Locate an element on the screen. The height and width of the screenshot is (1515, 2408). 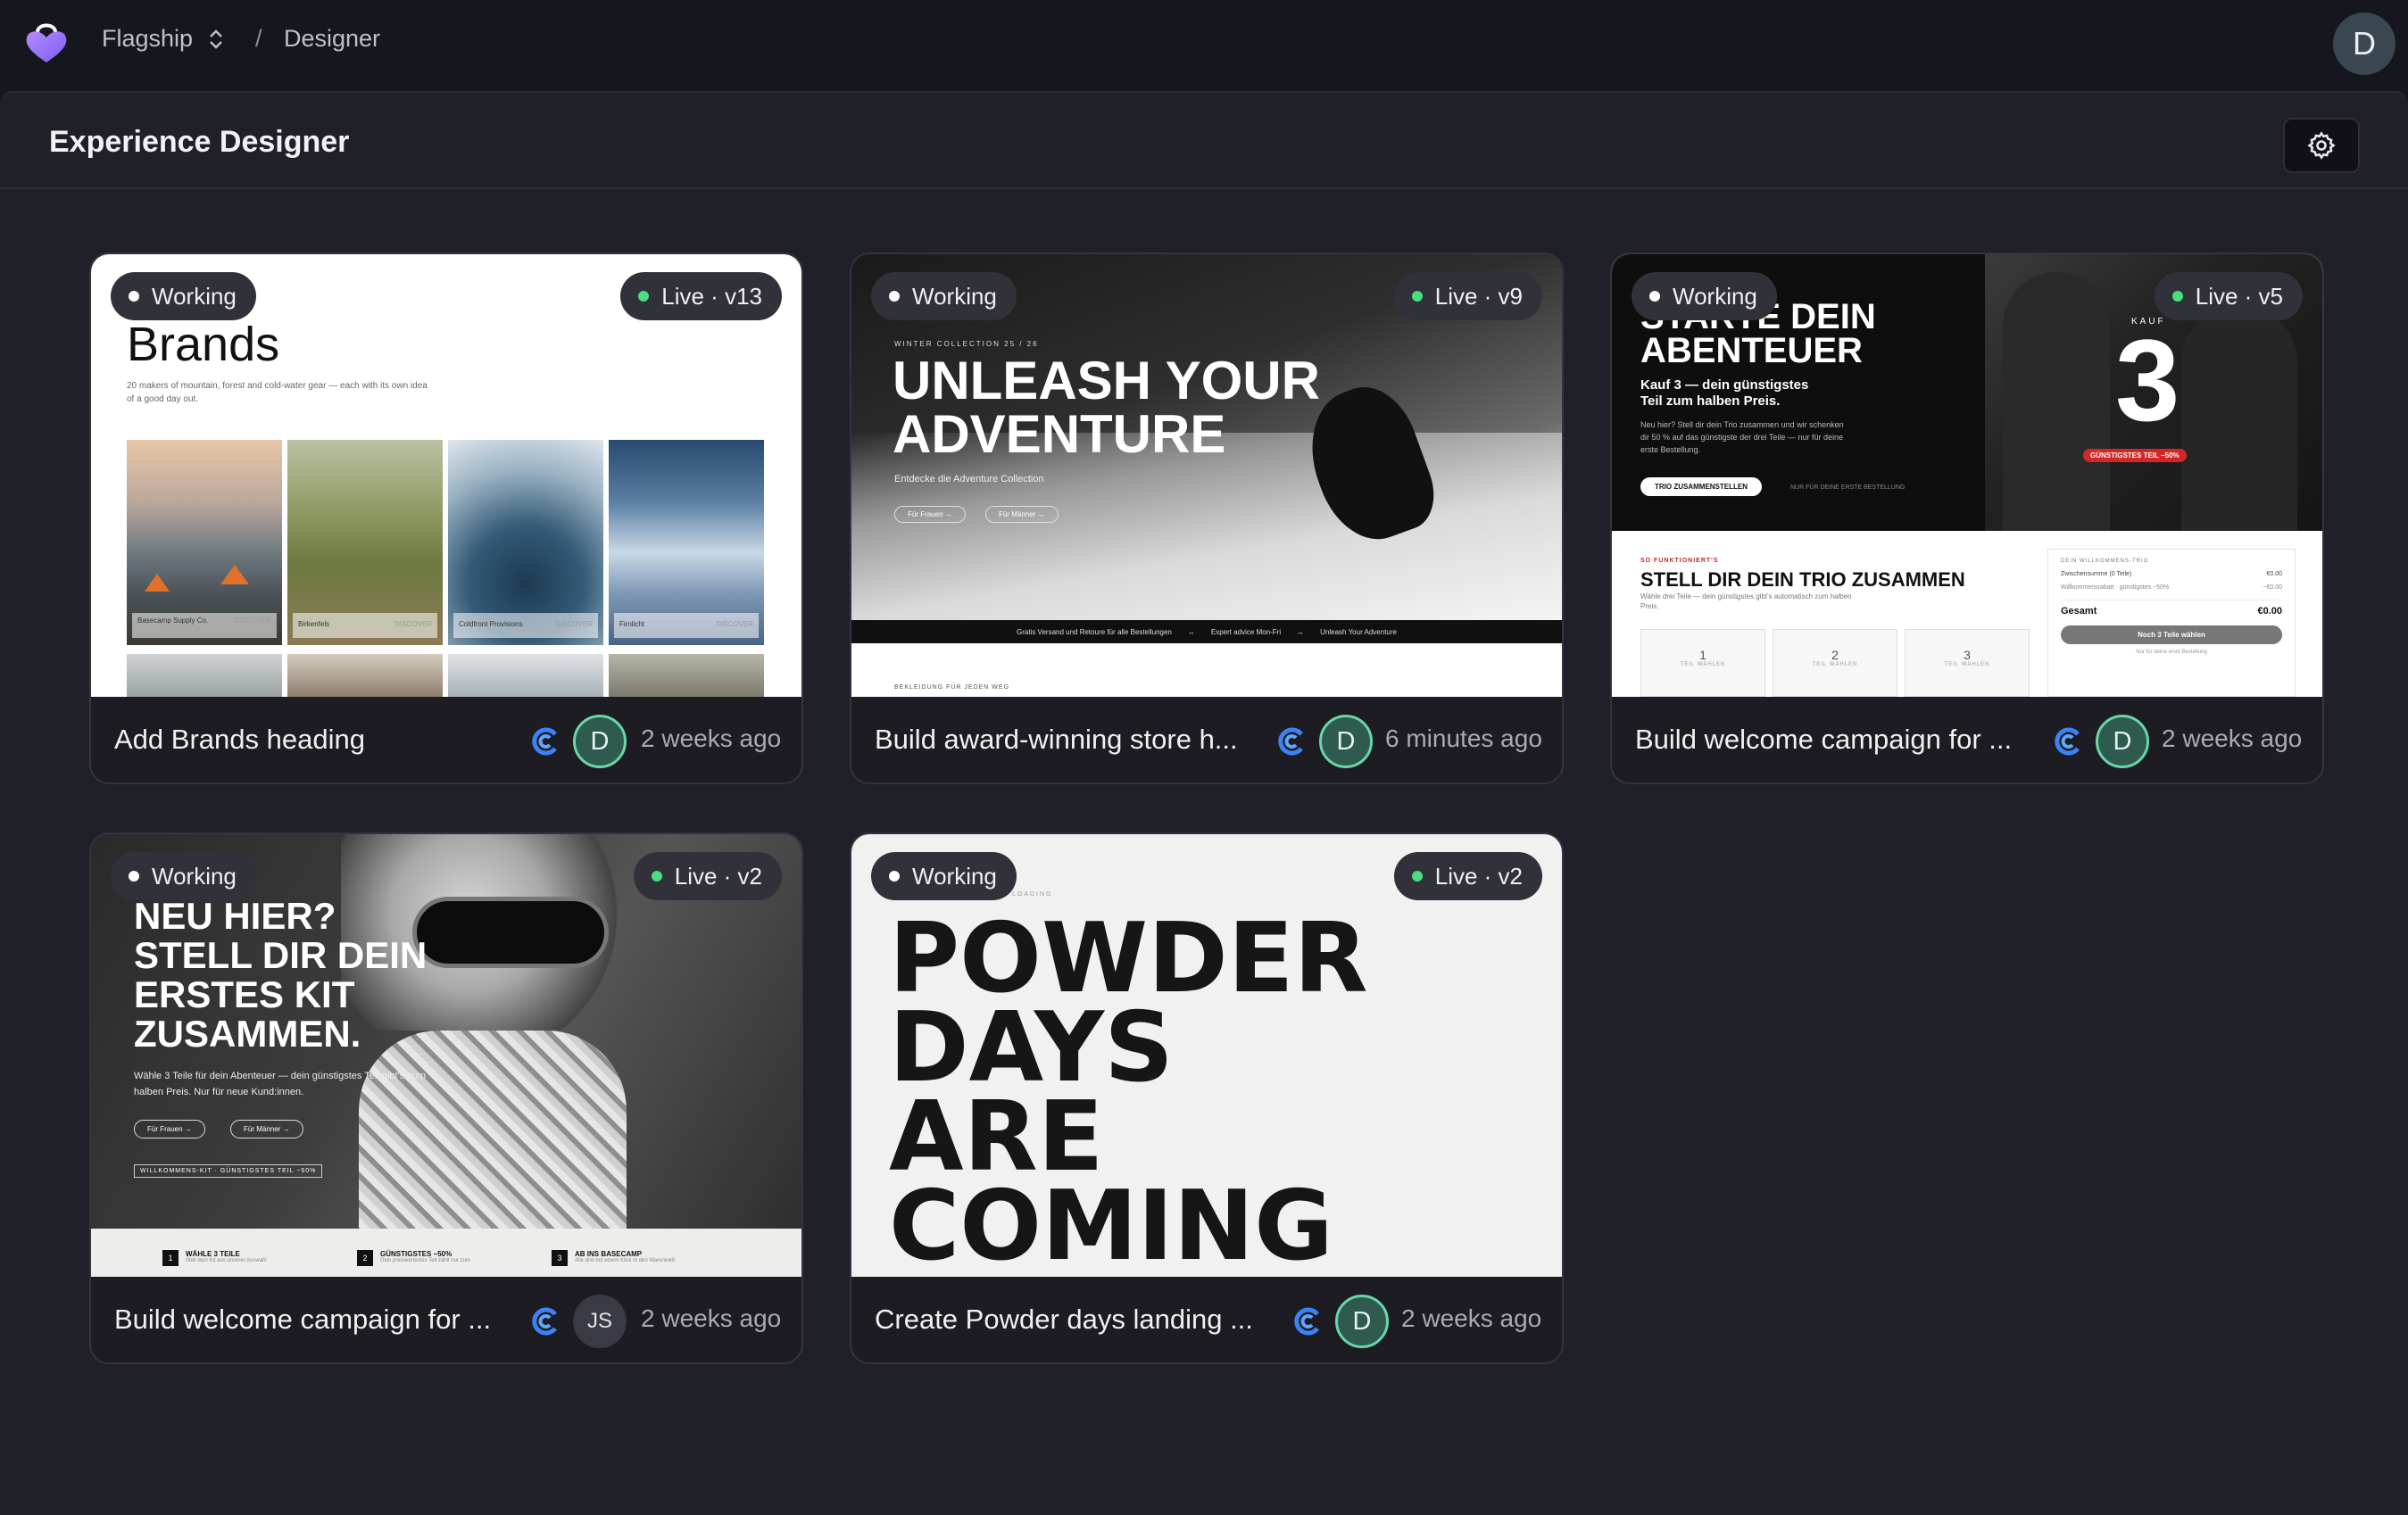
slot-number: 1 is located at coordinates (1702, 655).